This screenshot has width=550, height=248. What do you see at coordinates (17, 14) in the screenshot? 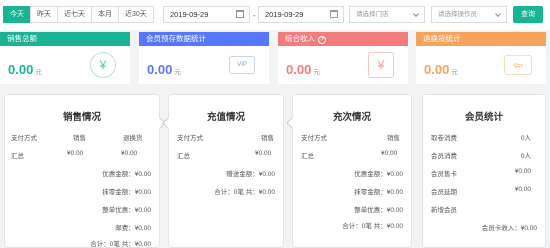
I see `tab-today: 今天` at bounding box center [17, 14].